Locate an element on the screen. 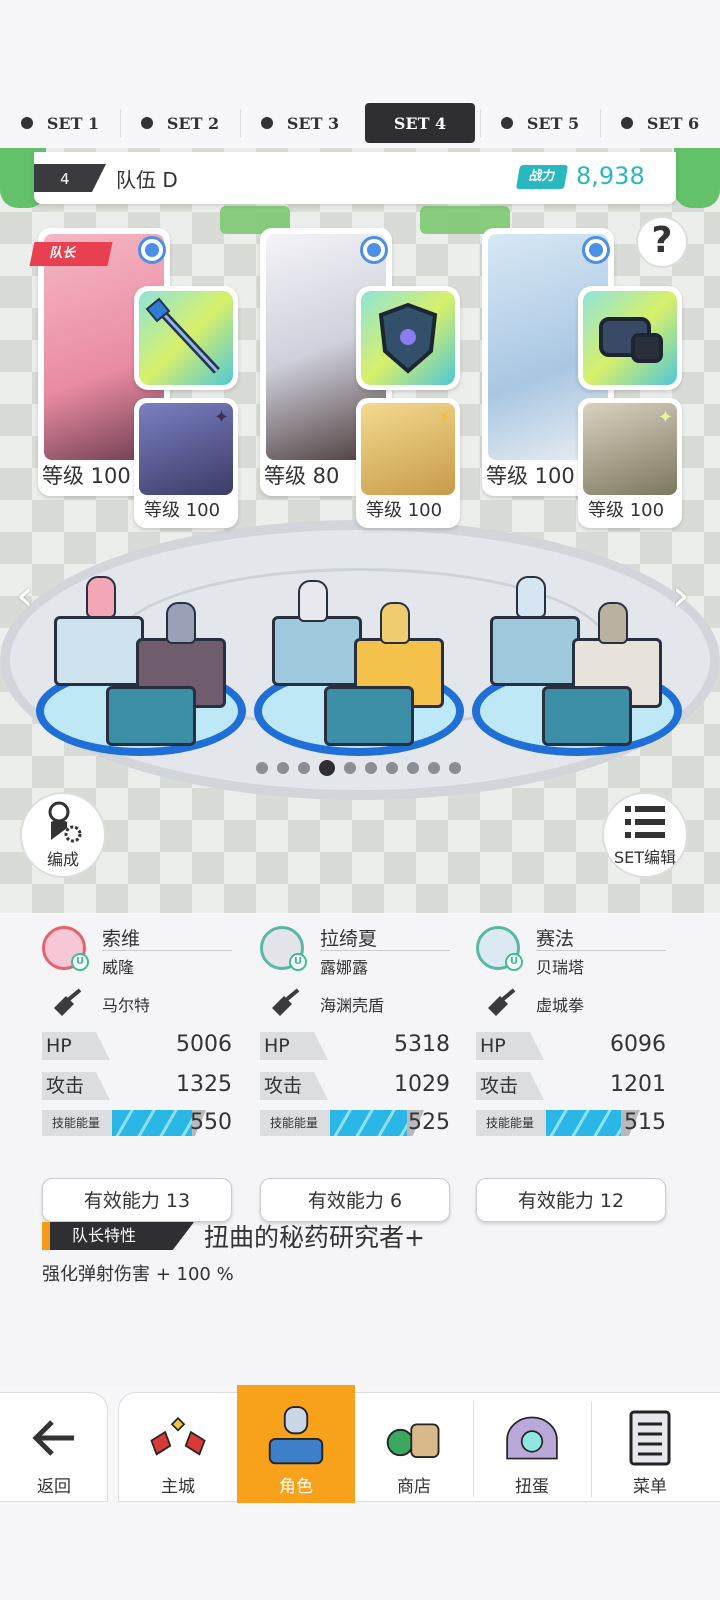 The width and height of the screenshot is (720, 1600). tab-set-2: SET 2 is located at coordinates (180, 123).